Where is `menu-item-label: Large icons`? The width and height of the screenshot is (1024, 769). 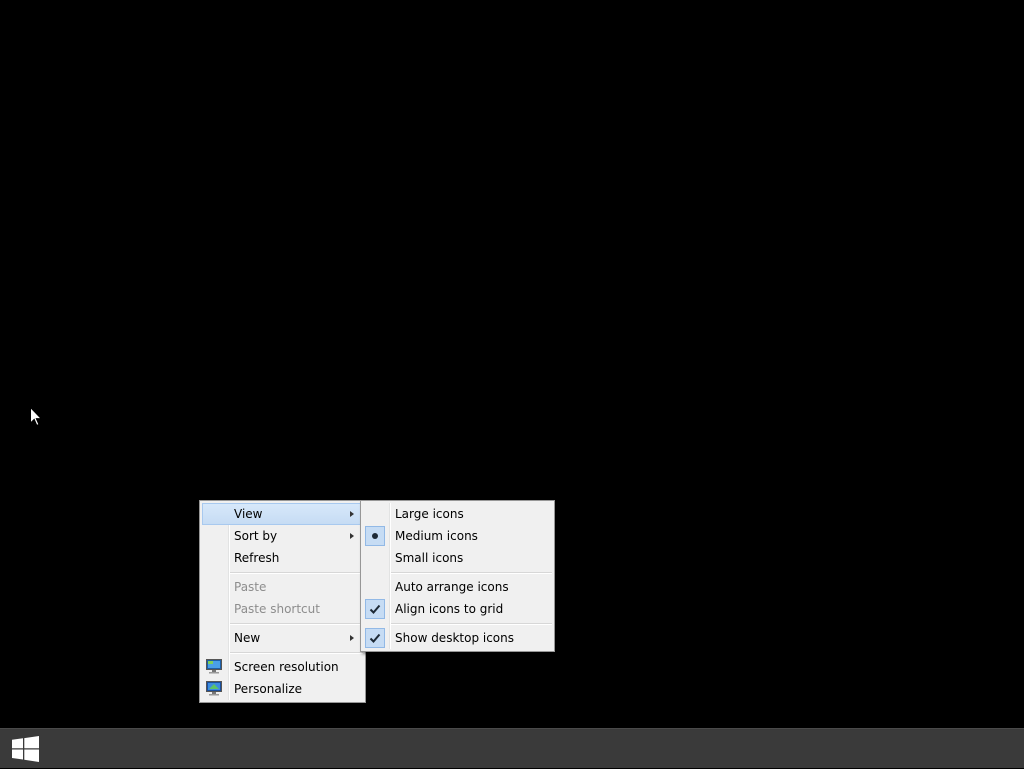 menu-item-label: Large icons is located at coordinates (429, 514).